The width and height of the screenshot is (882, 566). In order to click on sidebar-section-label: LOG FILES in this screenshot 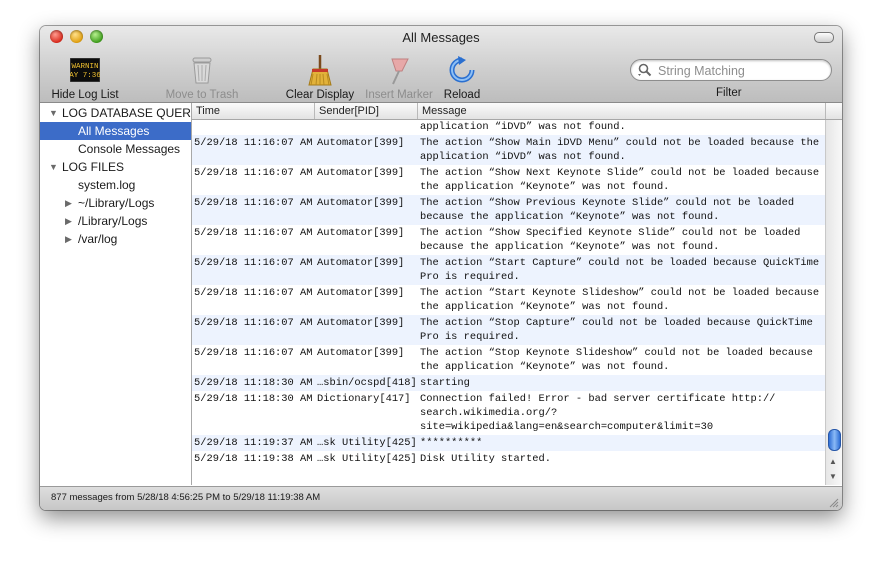, I will do `click(93, 167)`.